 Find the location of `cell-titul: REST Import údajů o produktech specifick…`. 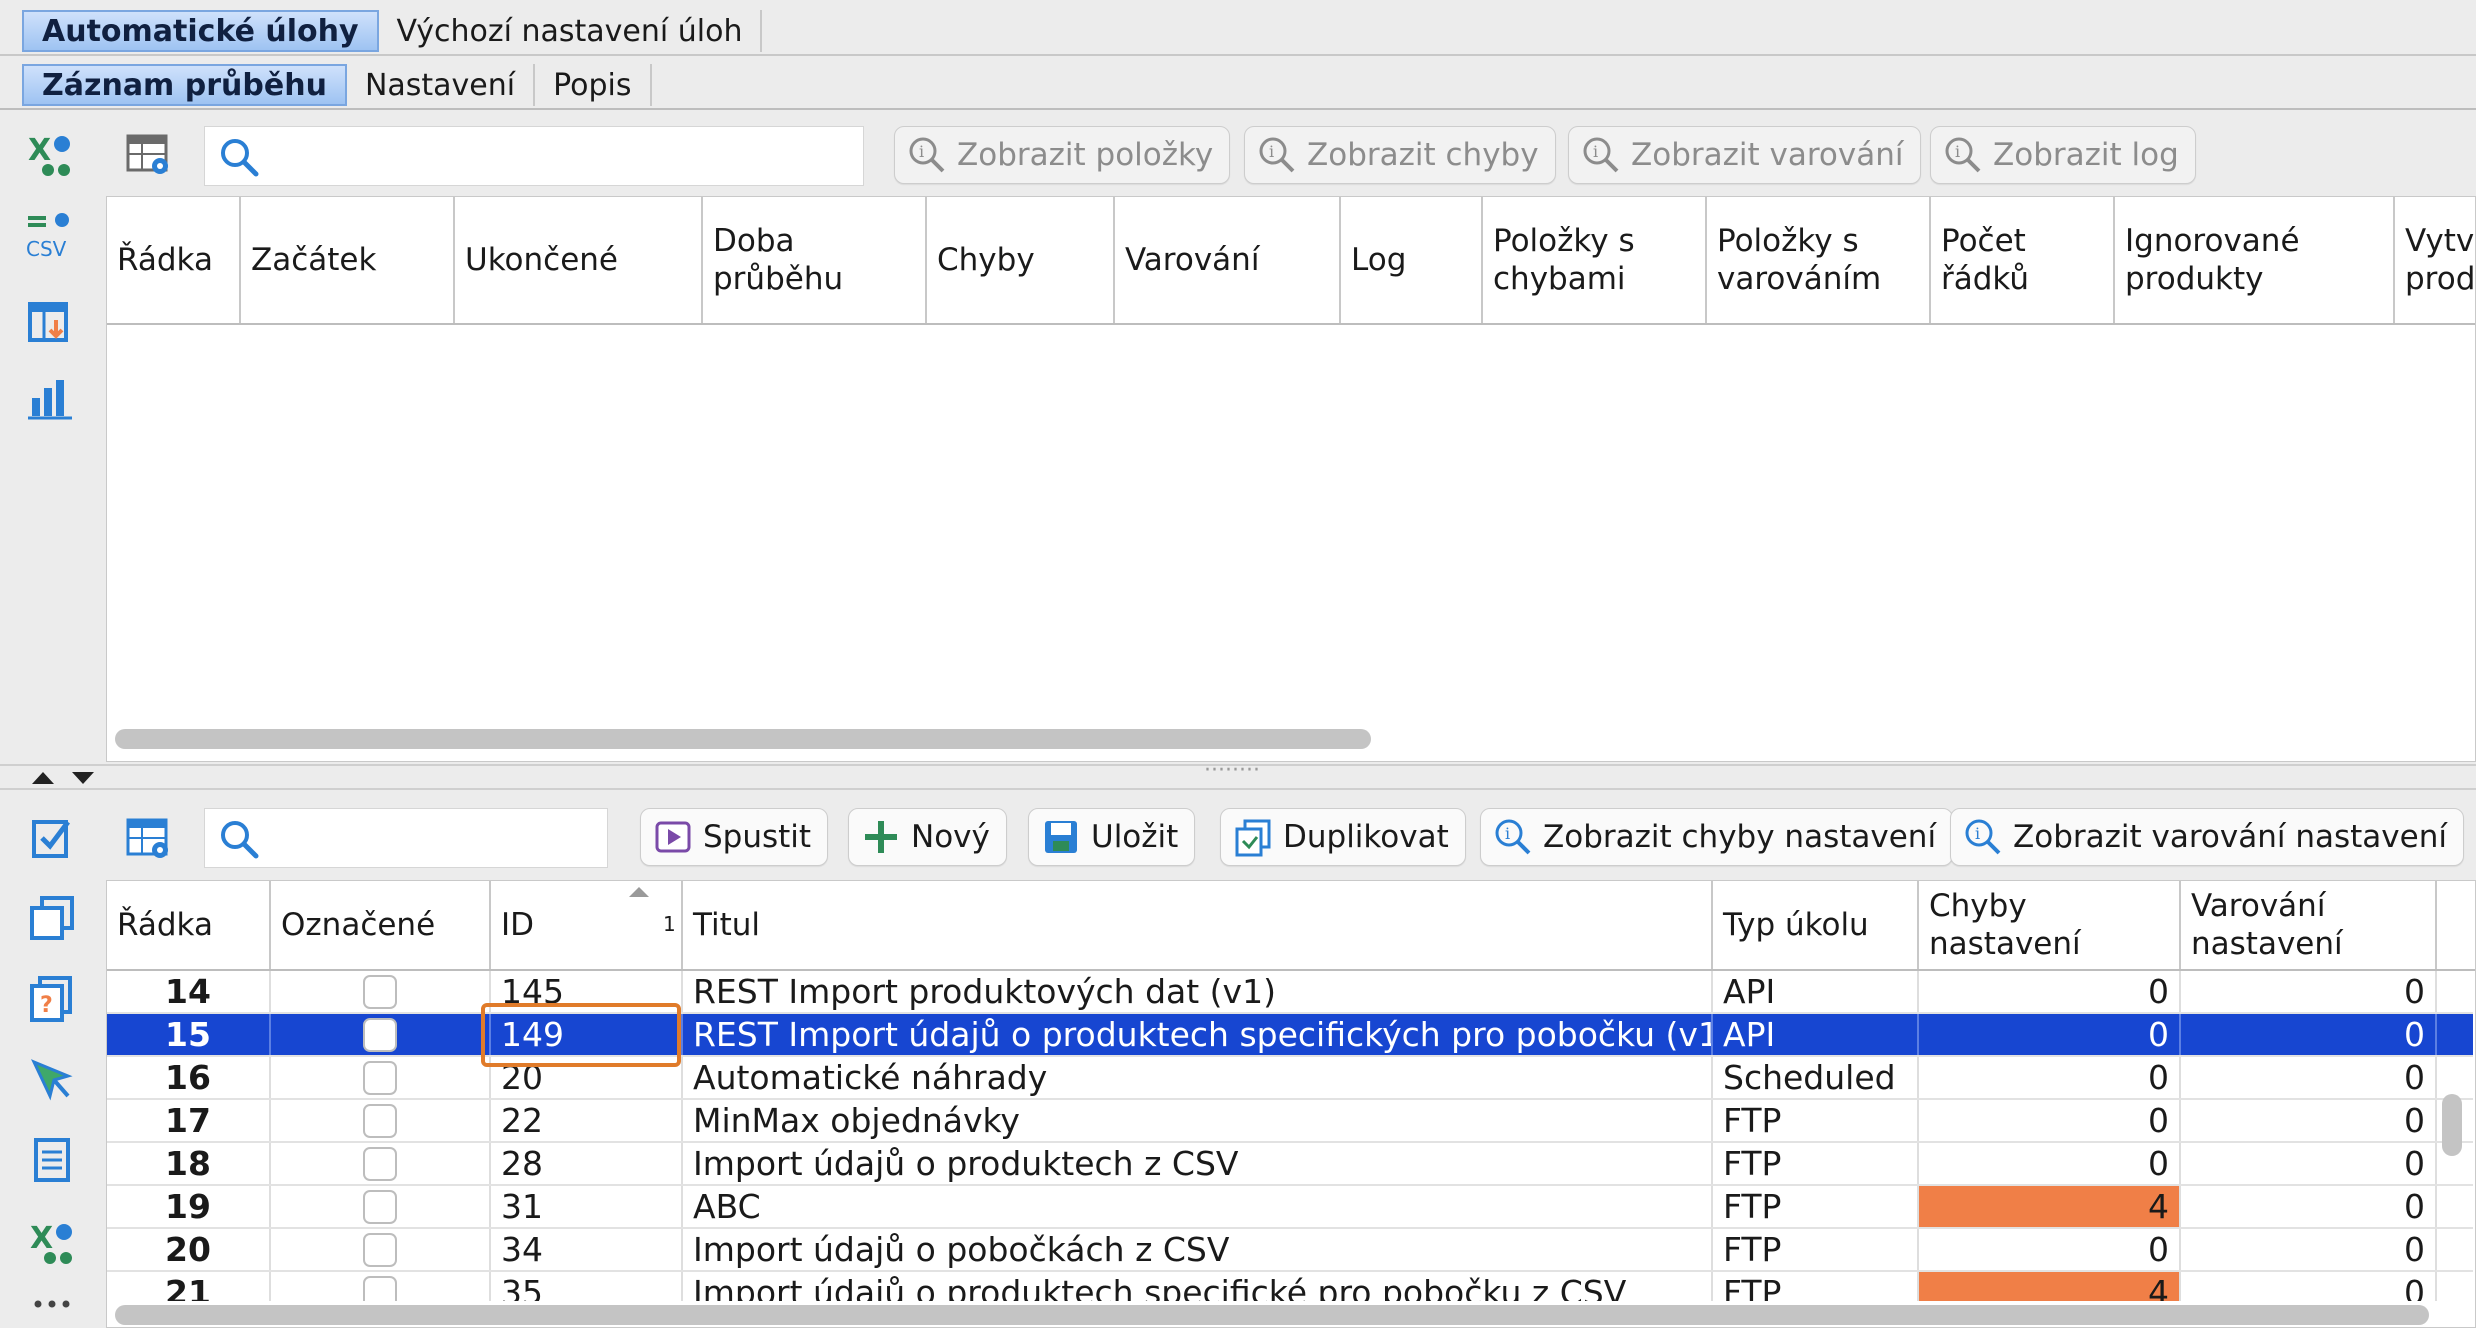

cell-titul: REST Import údajů o produktech specifick… is located at coordinates (1198, 1034).